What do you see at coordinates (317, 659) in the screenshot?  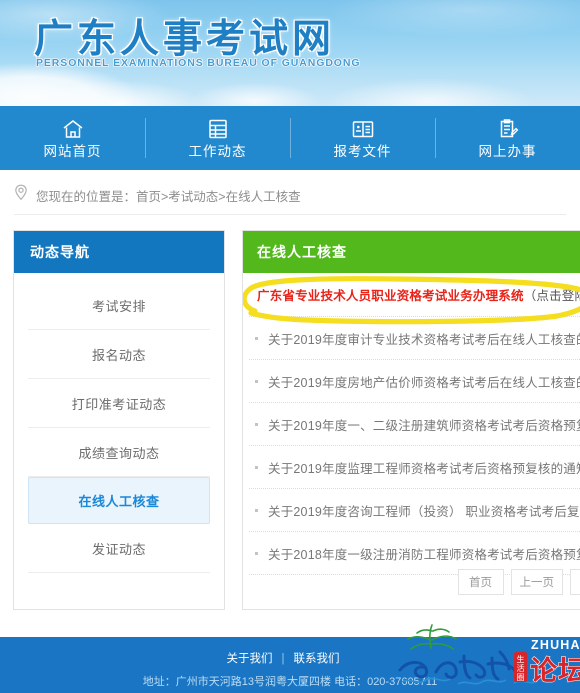 I see `footer-link-contact: 联系我们` at bounding box center [317, 659].